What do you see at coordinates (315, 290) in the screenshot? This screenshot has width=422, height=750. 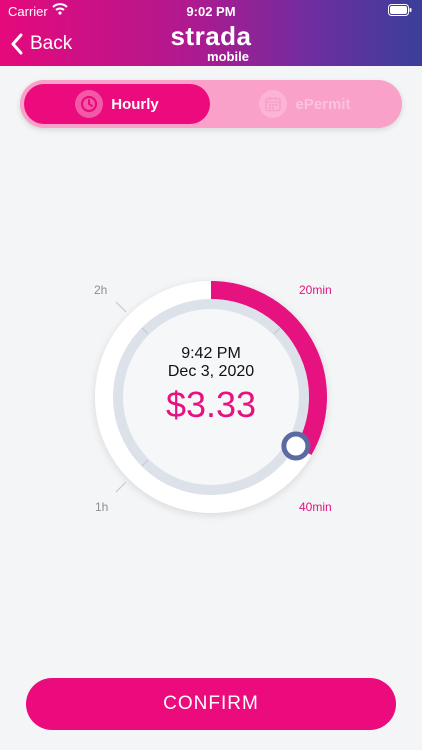 I see `dial-label-20min: 20min` at bounding box center [315, 290].